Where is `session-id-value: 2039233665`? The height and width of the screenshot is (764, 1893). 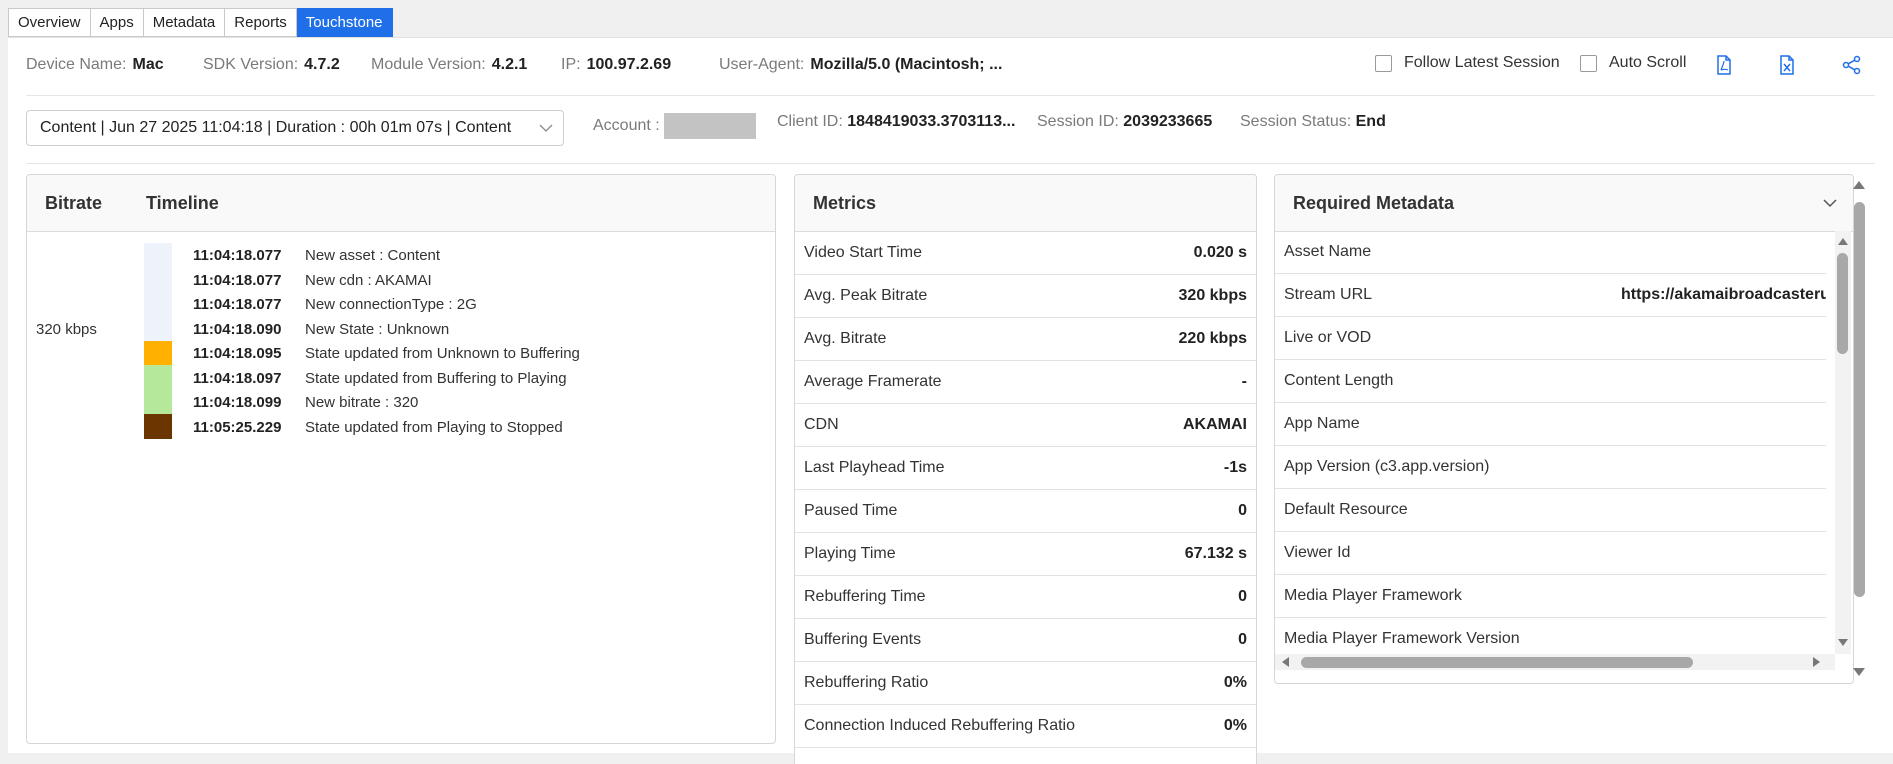 session-id-value: 2039233665 is located at coordinates (1168, 121).